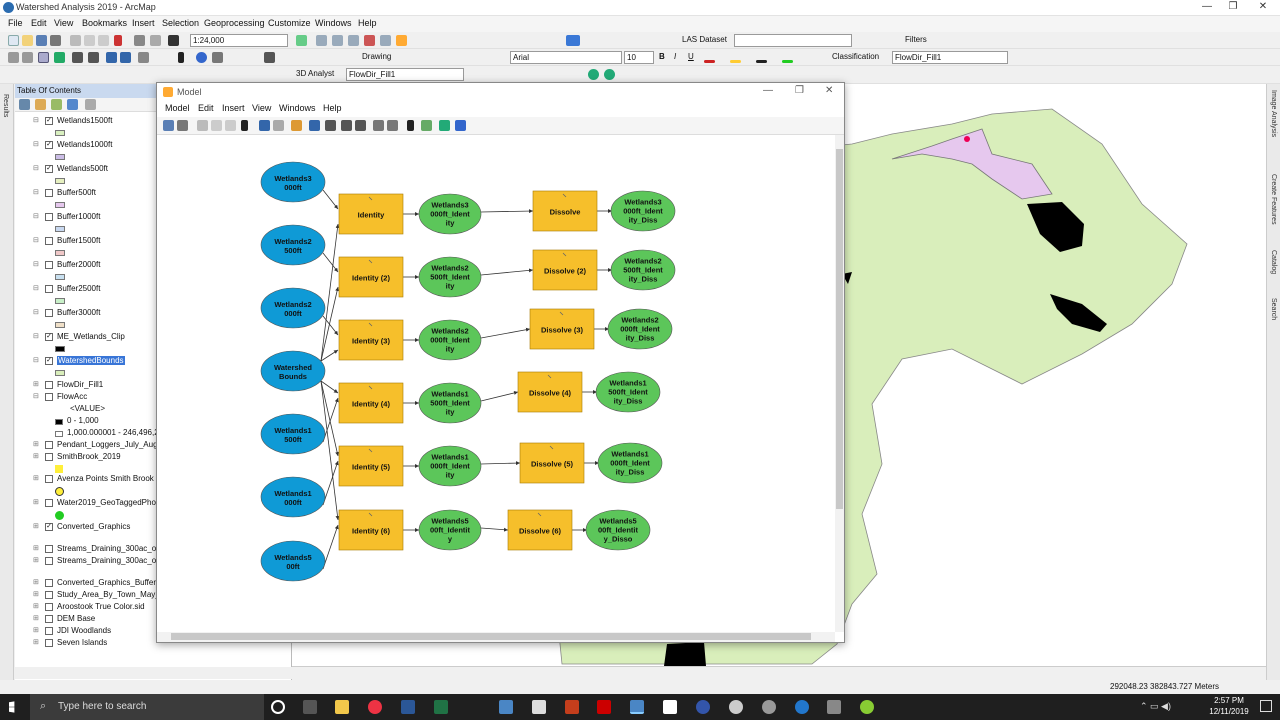  I want to click on close-button: ✕, so click(1263, 6).